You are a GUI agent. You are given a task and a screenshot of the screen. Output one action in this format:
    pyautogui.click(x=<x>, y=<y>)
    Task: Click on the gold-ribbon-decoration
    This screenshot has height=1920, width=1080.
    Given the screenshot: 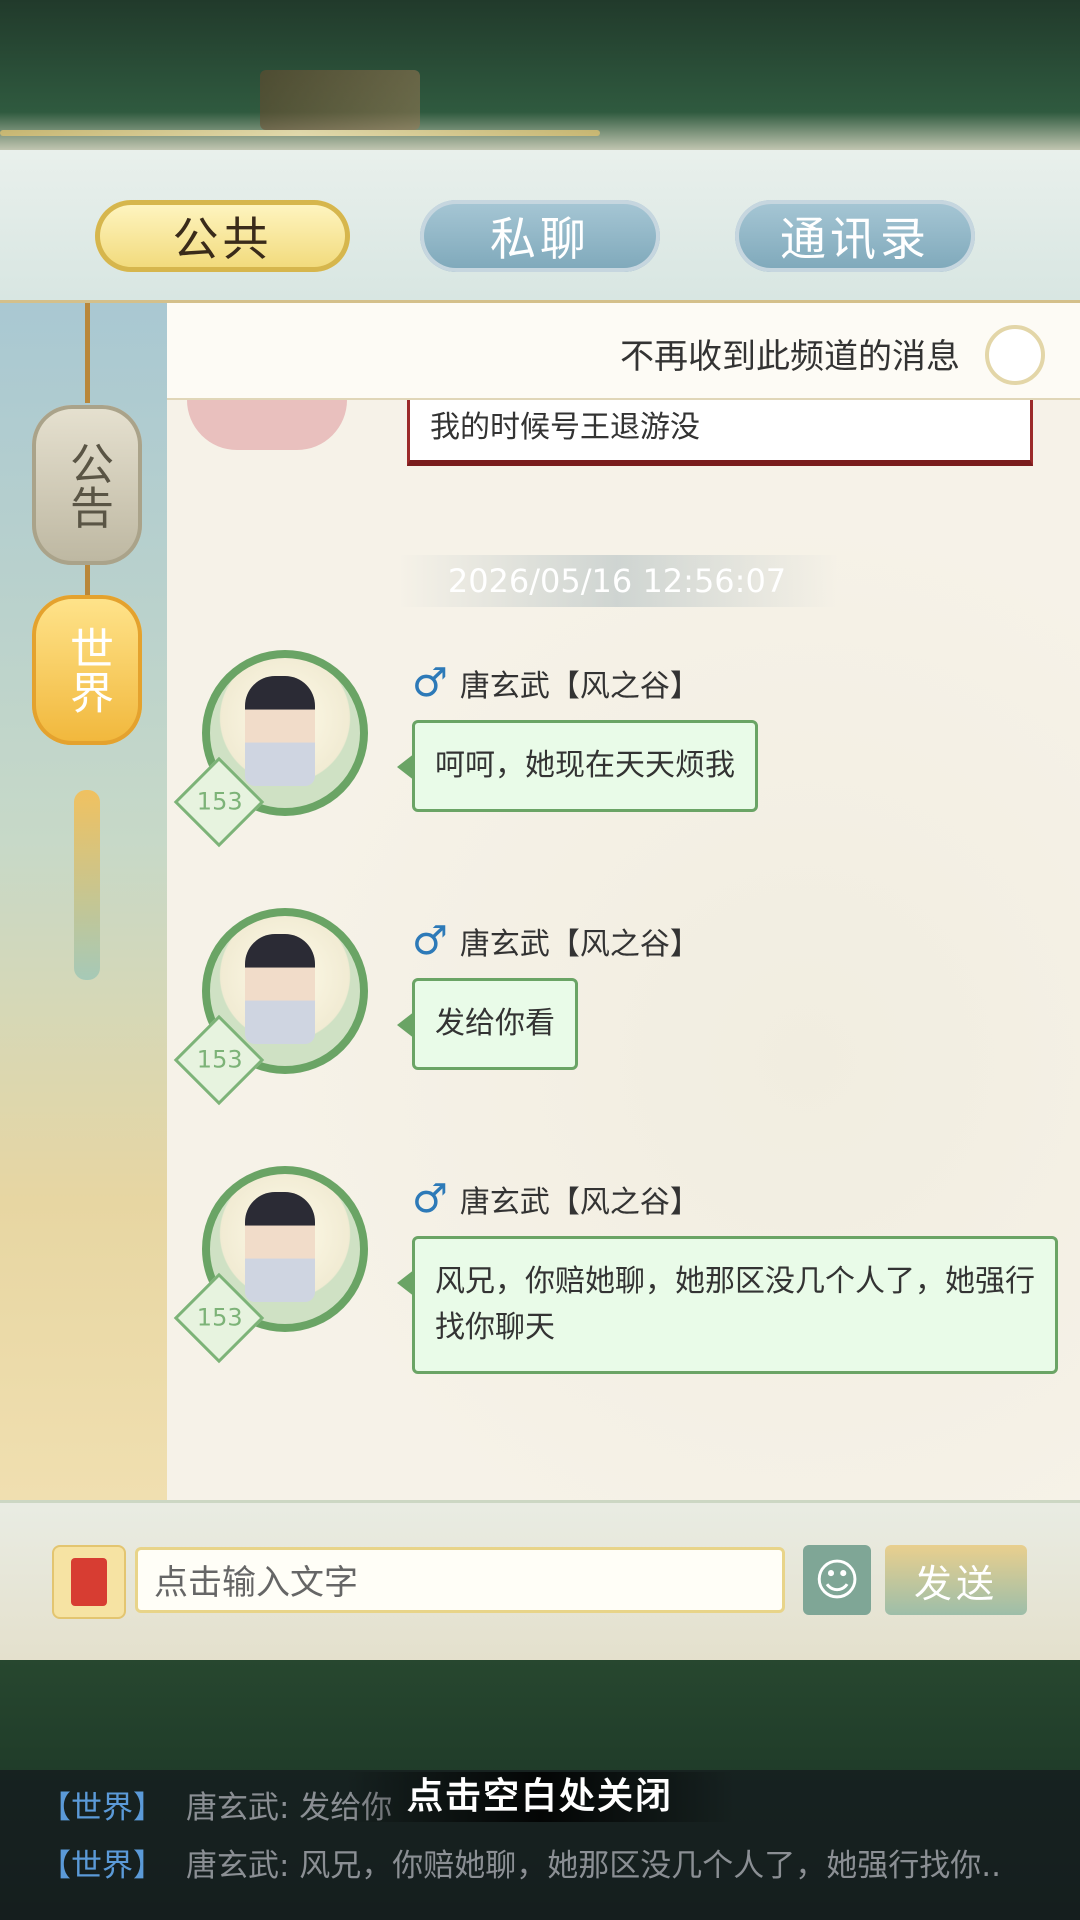 What is the action you would take?
    pyautogui.click(x=300, y=133)
    